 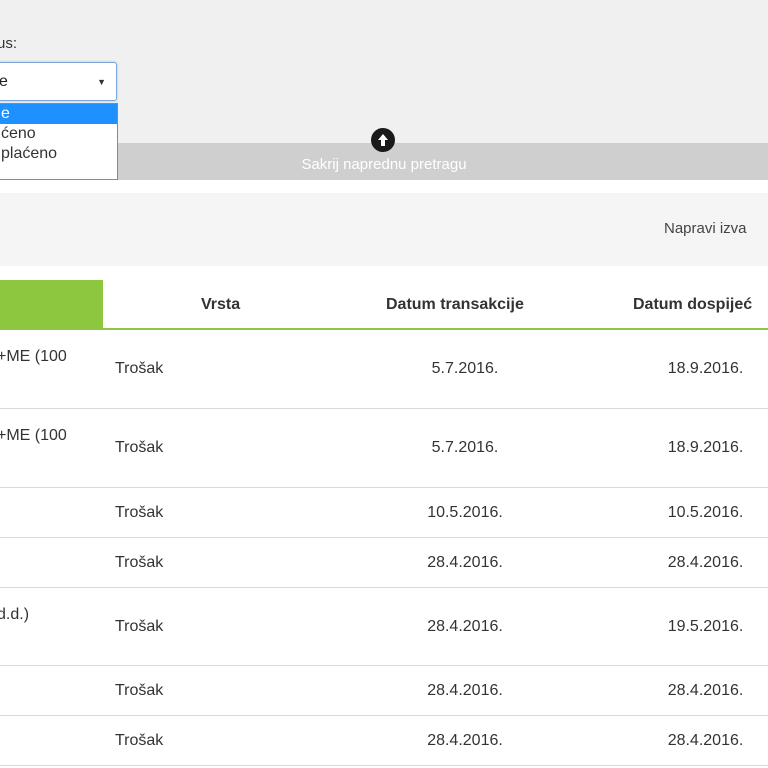 I want to click on column-header-vrsta: Vrsta, so click(x=220, y=305).